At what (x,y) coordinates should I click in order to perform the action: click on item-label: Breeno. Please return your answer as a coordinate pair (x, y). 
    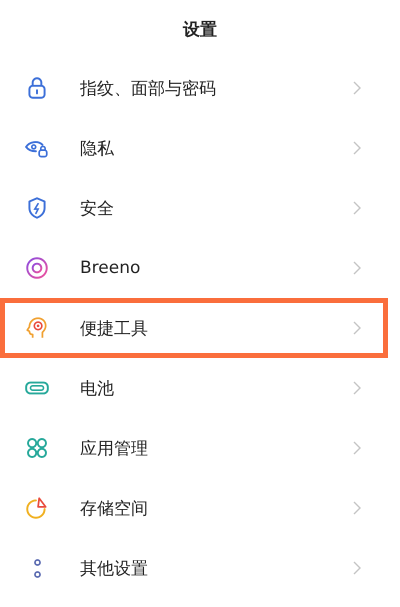
    Looking at the image, I should click on (111, 268).